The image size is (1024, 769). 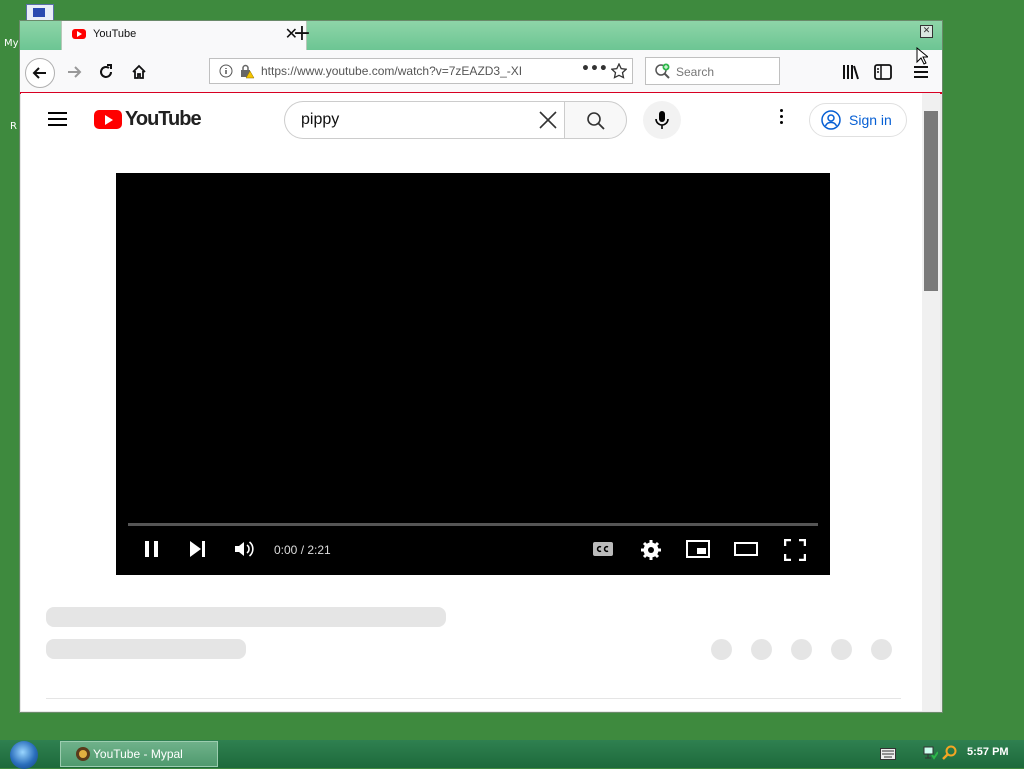 I want to click on miniplayer-icon, so click(x=698, y=549).